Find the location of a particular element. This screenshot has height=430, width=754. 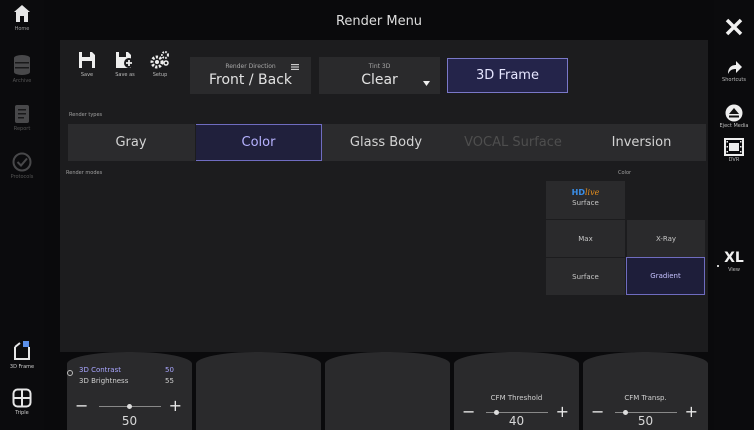

arrow-forward-icon is located at coordinates (735, 67).